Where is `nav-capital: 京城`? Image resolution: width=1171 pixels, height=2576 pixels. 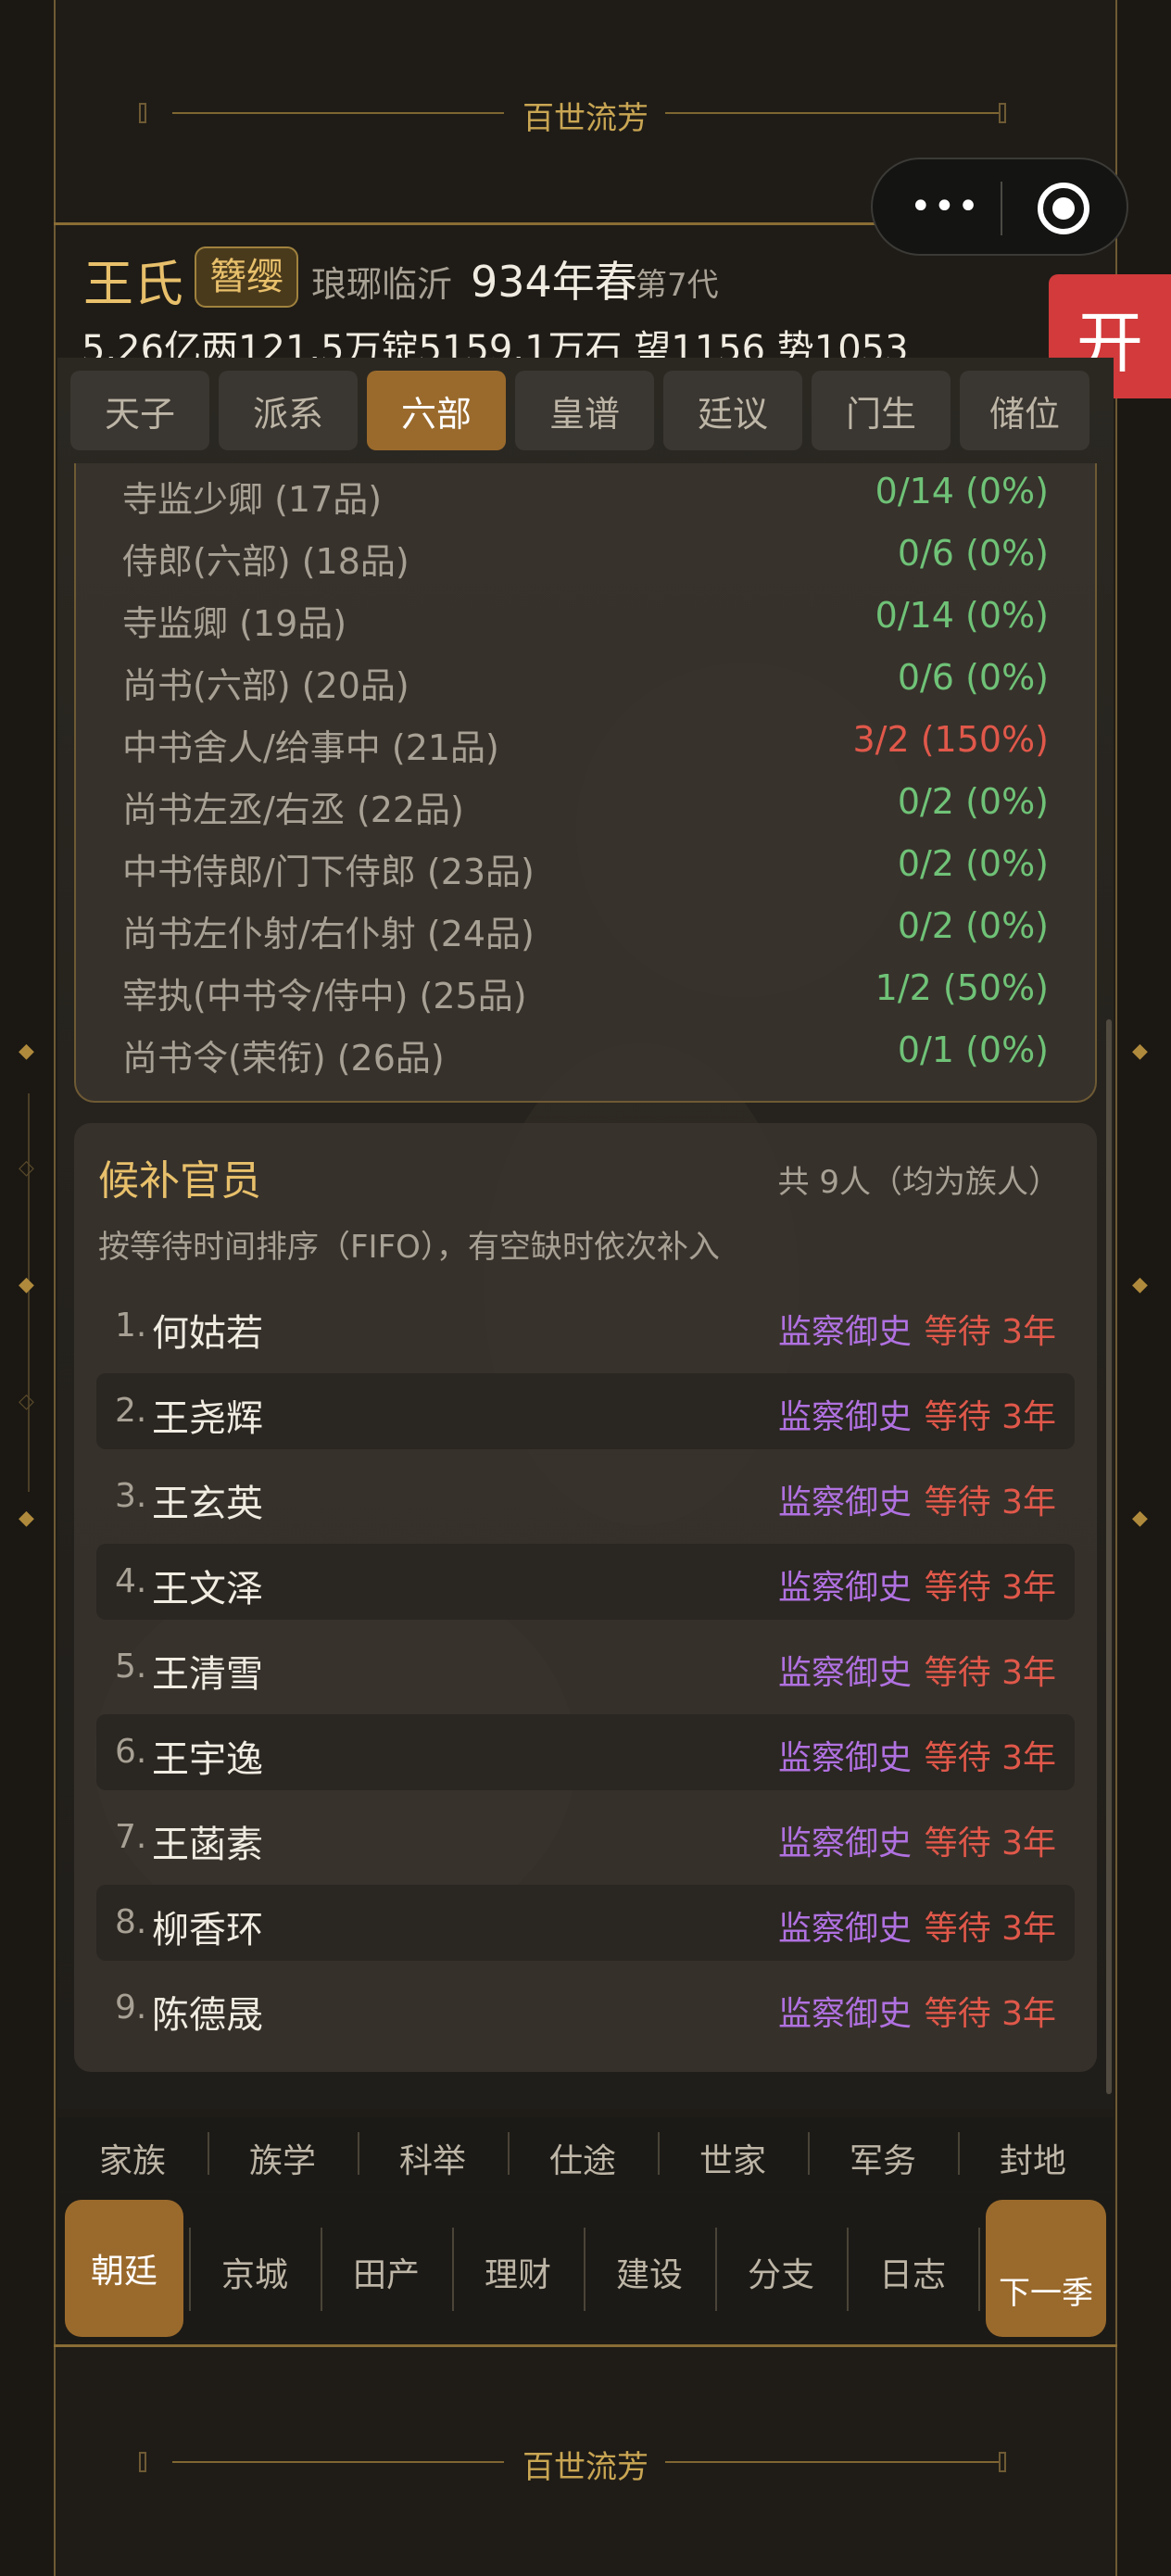 nav-capital: 京城 is located at coordinates (255, 2272).